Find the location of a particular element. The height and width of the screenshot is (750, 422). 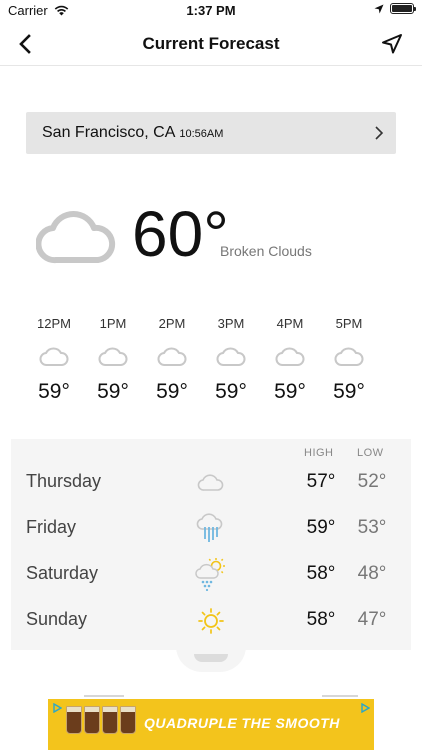

hourly-item: 2PM 59° is located at coordinates (172, 360).